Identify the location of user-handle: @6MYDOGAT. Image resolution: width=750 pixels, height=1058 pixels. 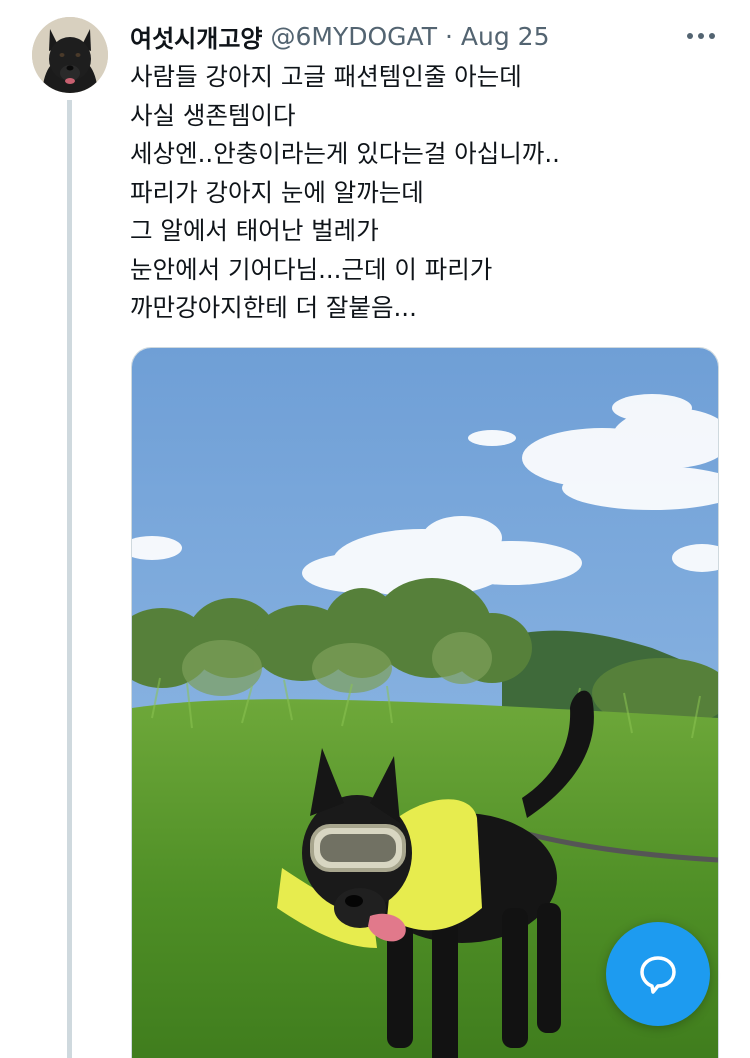
(353, 36).